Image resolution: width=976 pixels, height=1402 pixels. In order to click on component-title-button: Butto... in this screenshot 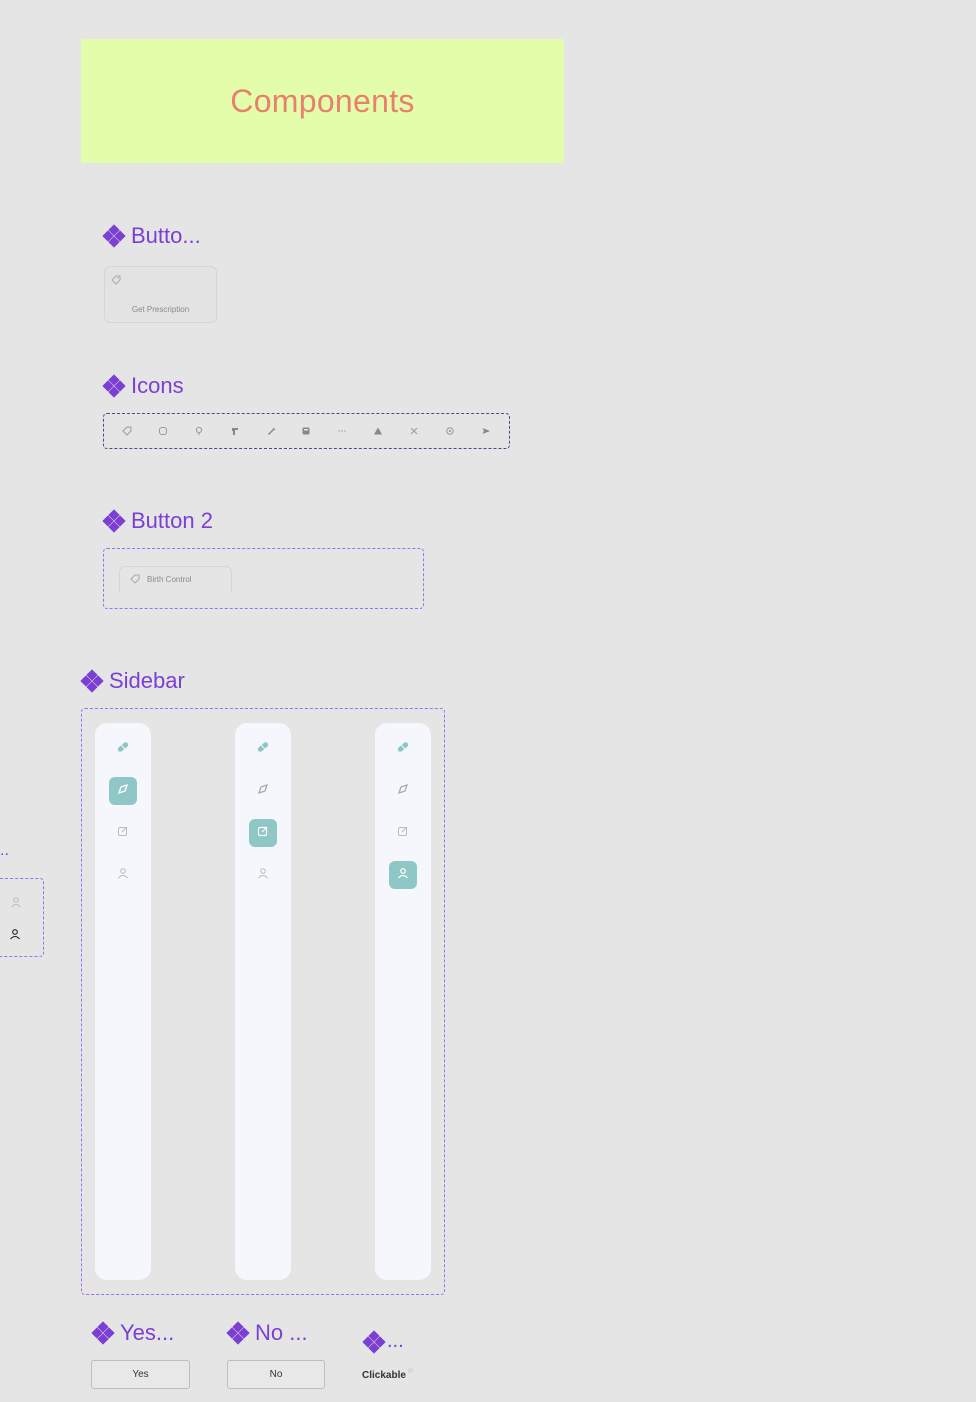, I will do `click(151, 236)`.